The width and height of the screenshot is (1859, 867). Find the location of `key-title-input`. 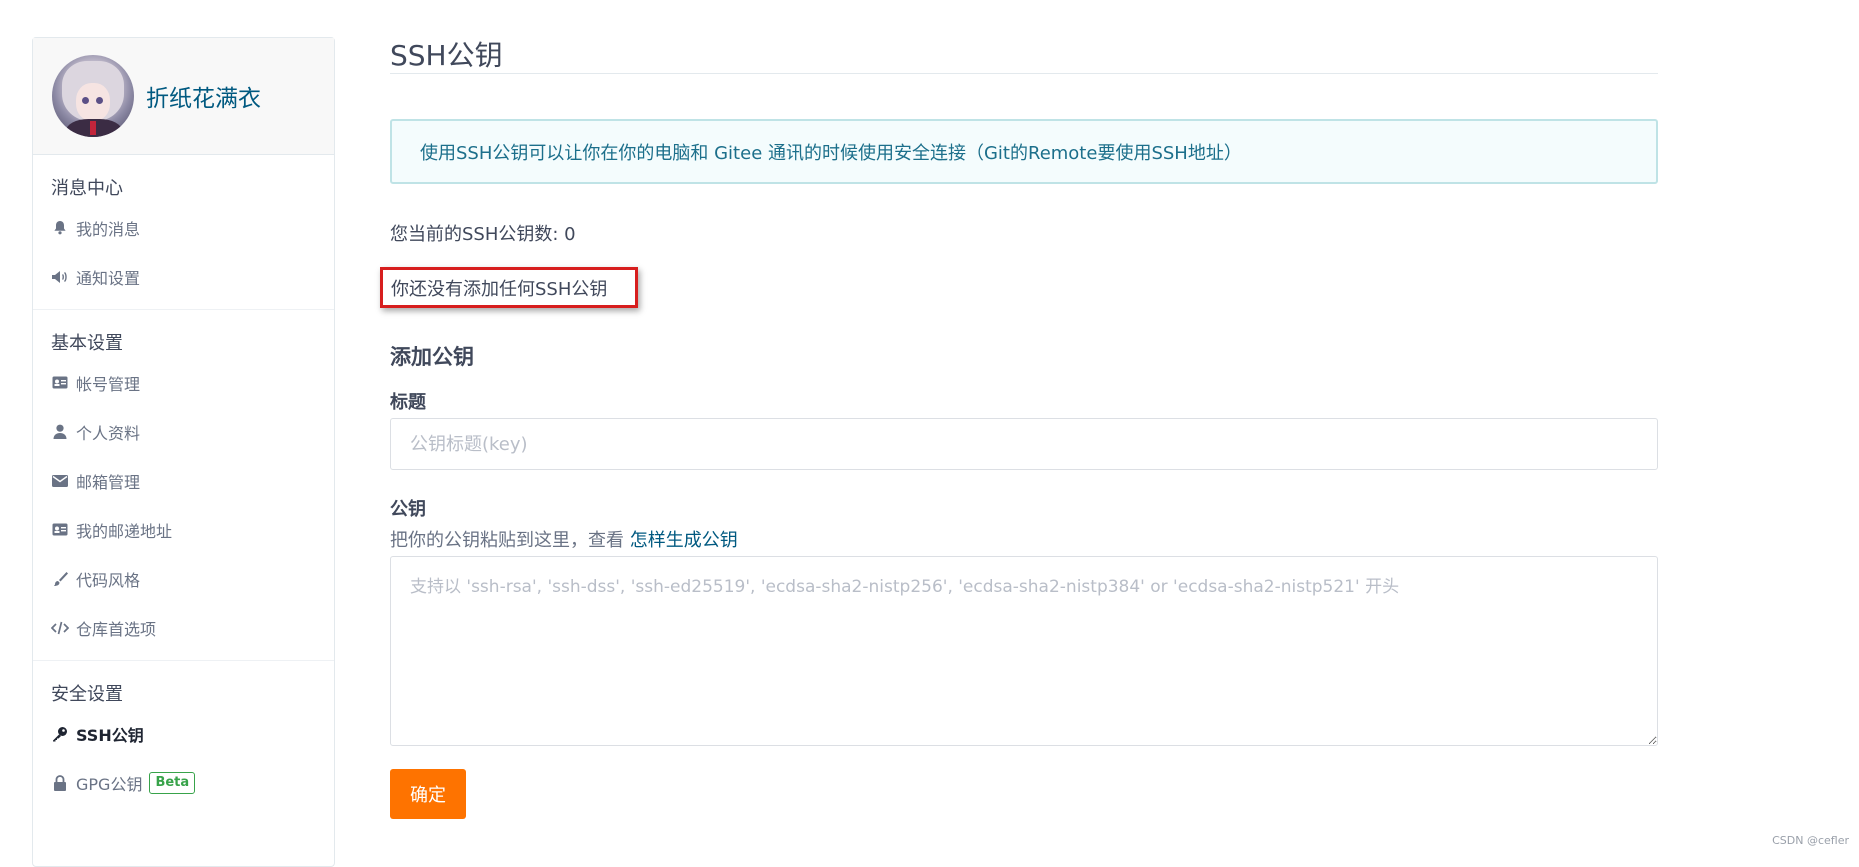

key-title-input is located at coordinates (1024, 444).